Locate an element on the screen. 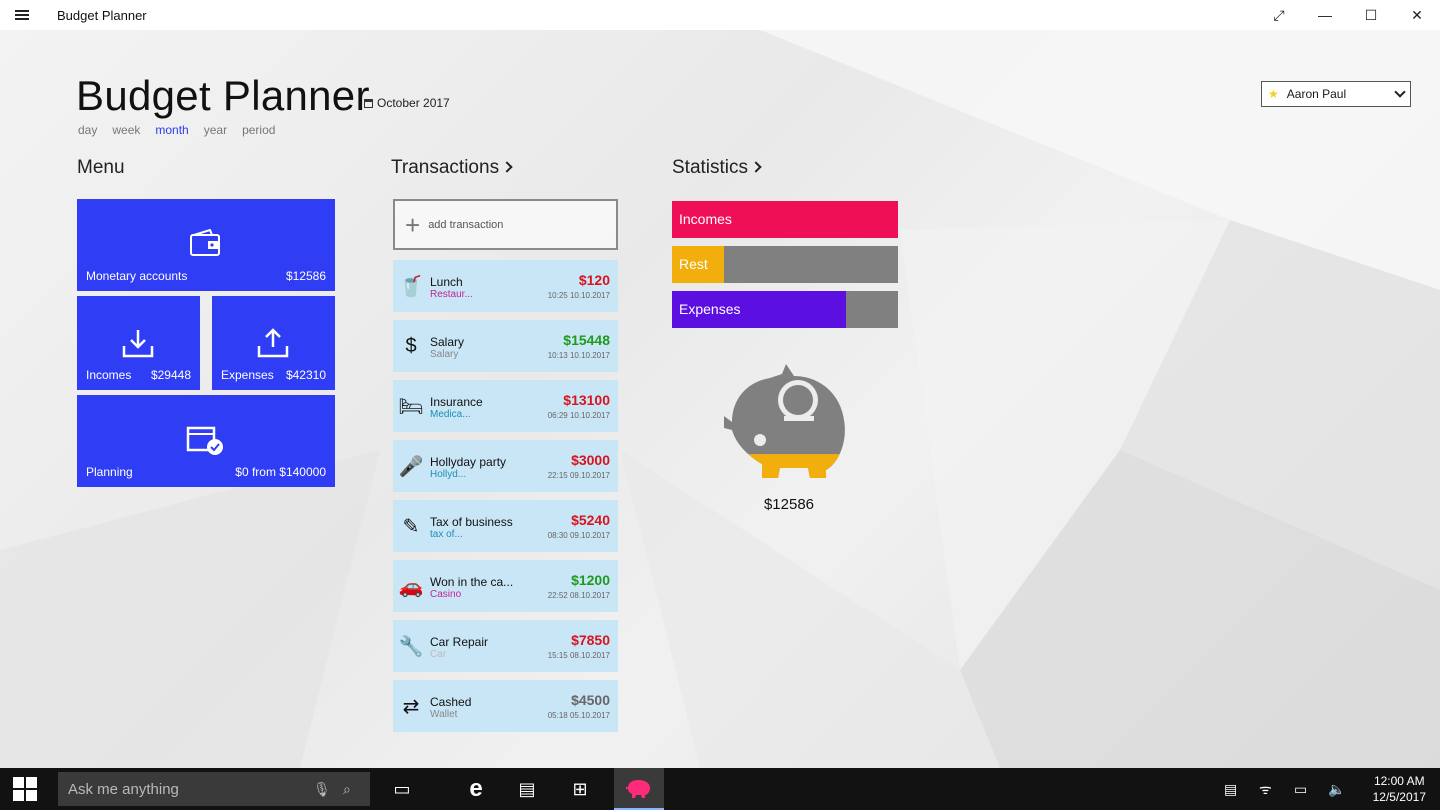  transaction-amount: $7850 is located at coordinates (590, 640).